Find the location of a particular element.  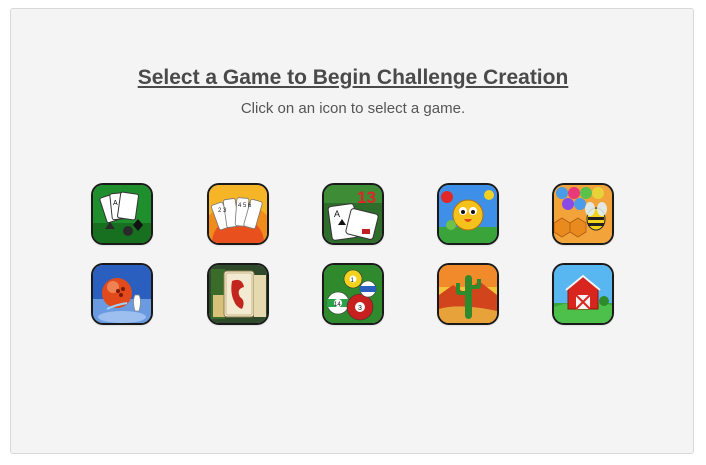

game-button-bowling is located at coordinates (122, 294).